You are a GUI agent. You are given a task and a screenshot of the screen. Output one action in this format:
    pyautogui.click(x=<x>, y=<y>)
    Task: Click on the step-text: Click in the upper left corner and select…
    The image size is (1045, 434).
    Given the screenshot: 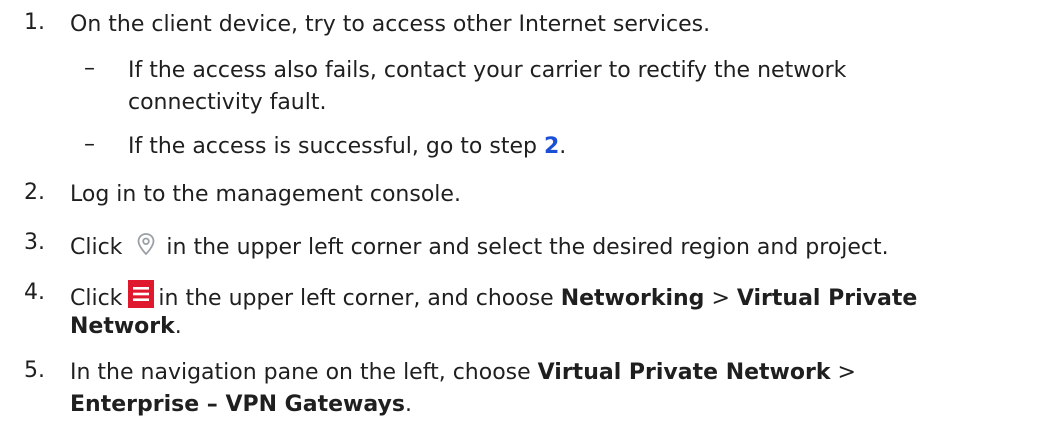 What is the action you would take?
    pyautogui.click(x=479, y=246)
    